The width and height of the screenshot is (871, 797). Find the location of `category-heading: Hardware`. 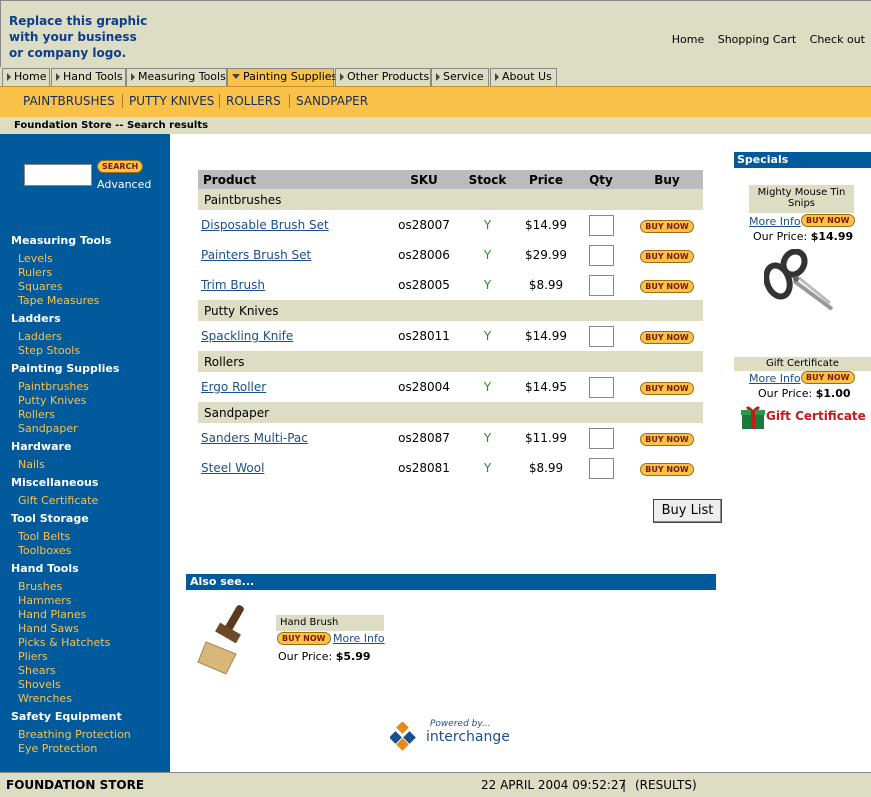

category-heading: Hardware is located at coordinates (41, 446).